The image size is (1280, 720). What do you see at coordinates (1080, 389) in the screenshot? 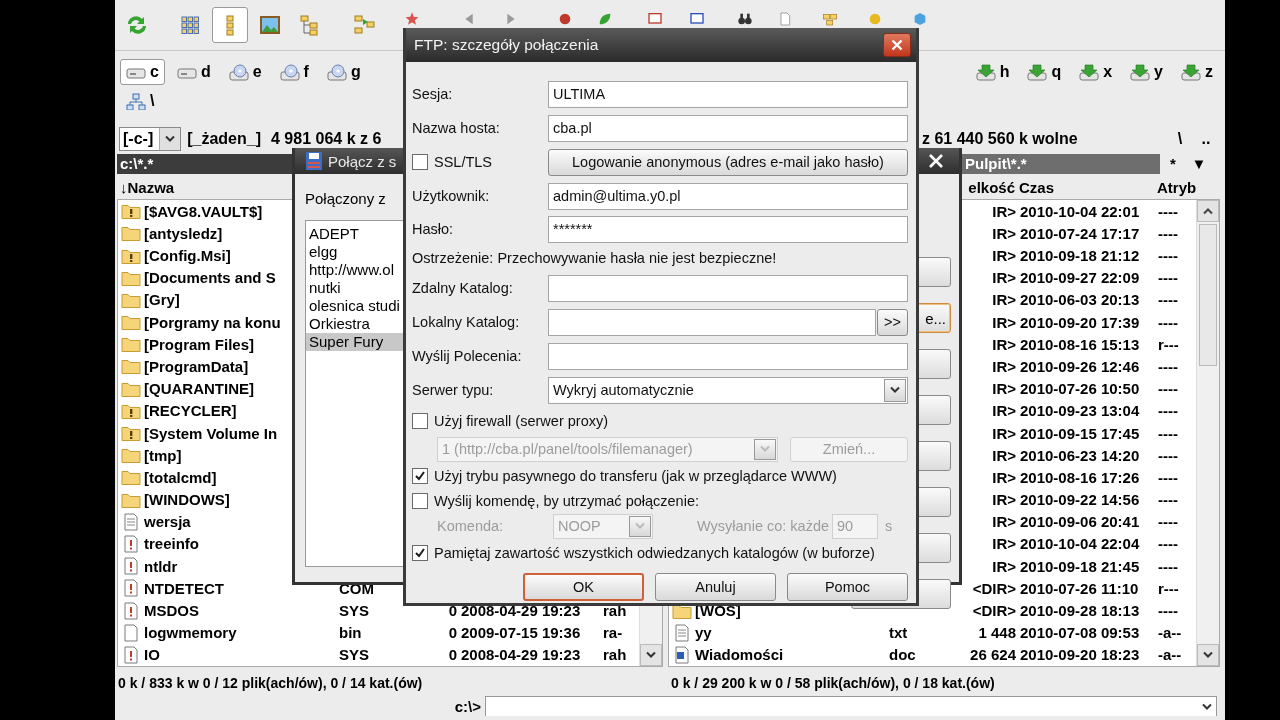
I see `file-date: 2010-07-26 10:50` at bounding box center [1080, 389].